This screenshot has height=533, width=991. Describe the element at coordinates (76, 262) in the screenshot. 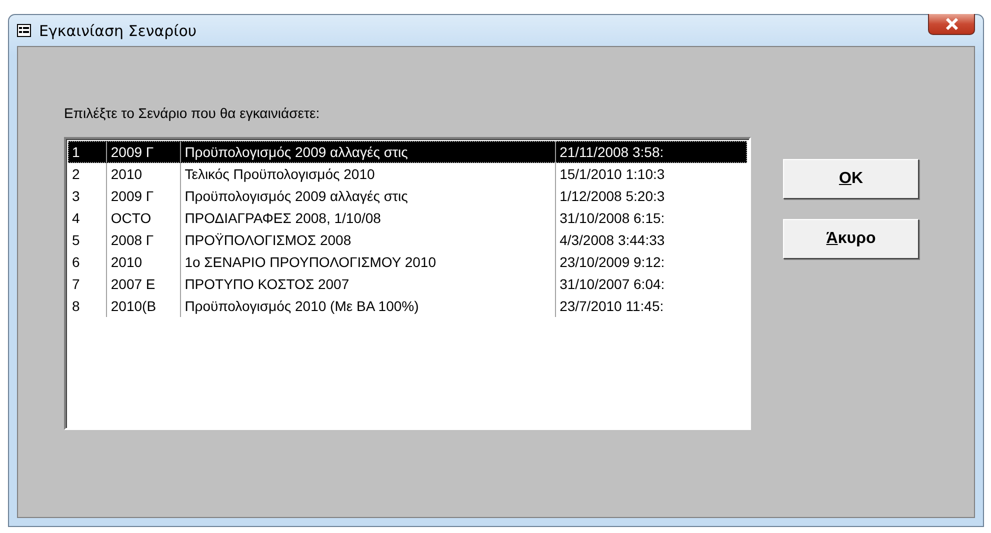

I see `list-cell-text: 6` at that location.